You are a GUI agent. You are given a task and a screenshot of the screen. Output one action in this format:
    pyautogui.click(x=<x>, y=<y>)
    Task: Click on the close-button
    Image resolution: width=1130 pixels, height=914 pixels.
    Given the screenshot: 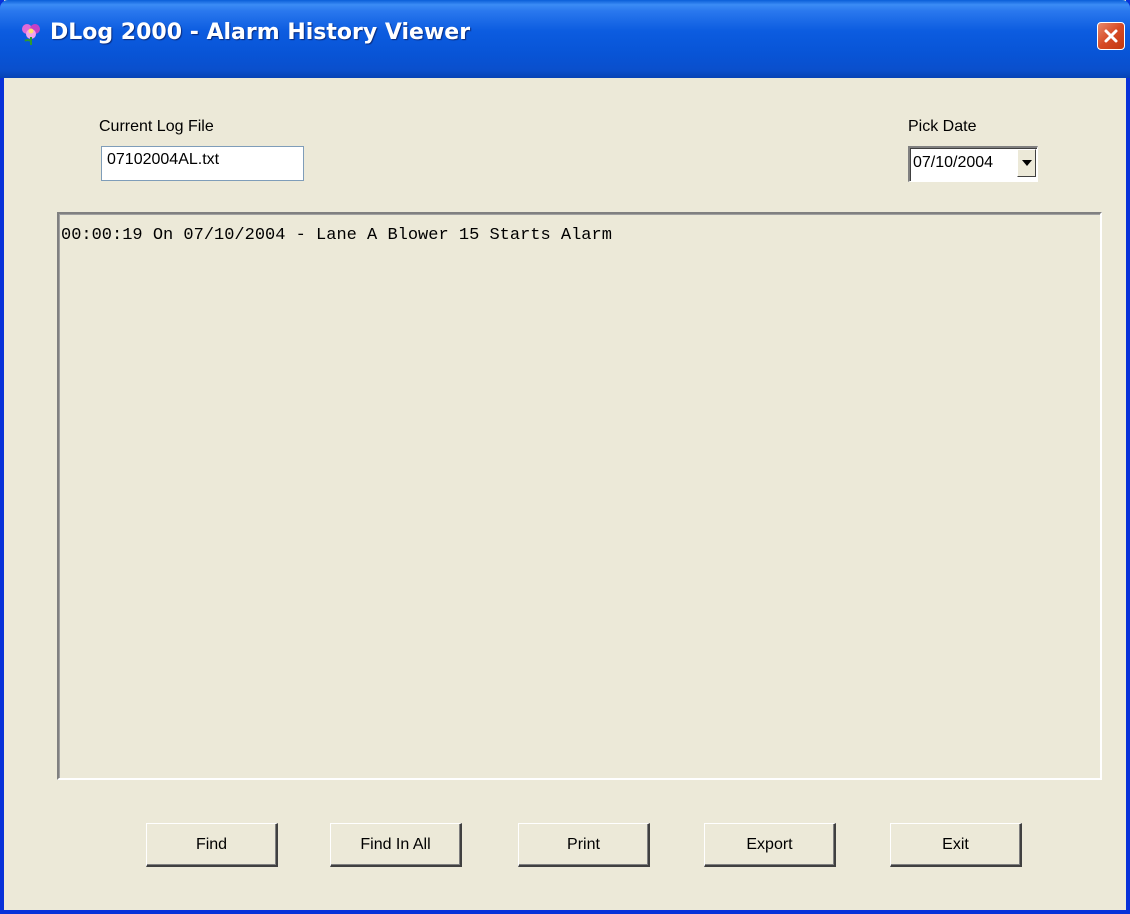 What is the action you would take?
    pyautogui.click(x=1111, y=36)
    